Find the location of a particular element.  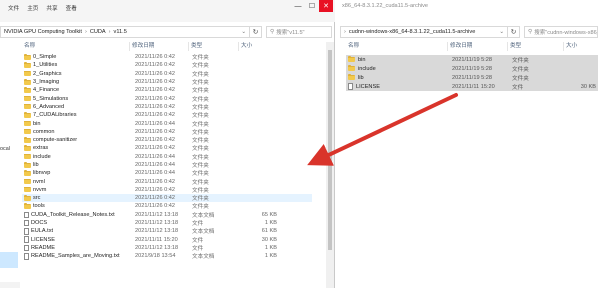

ribbon: 文件 主页 共享 查看 — ☐ ✕ is located at coordinates (167, 11).